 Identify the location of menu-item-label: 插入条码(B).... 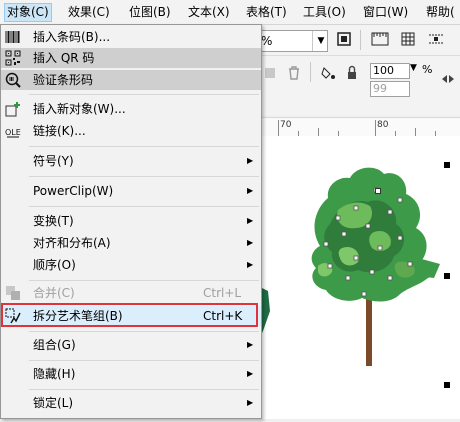
(72, 37).